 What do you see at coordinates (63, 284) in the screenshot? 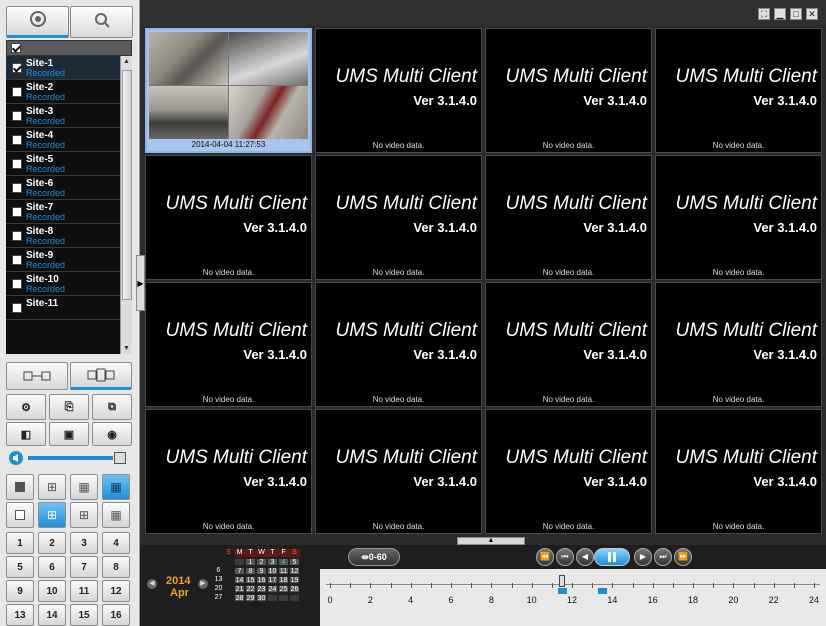
I see `site-item: Site-10 Recorded` at bounding box center [63, 284].